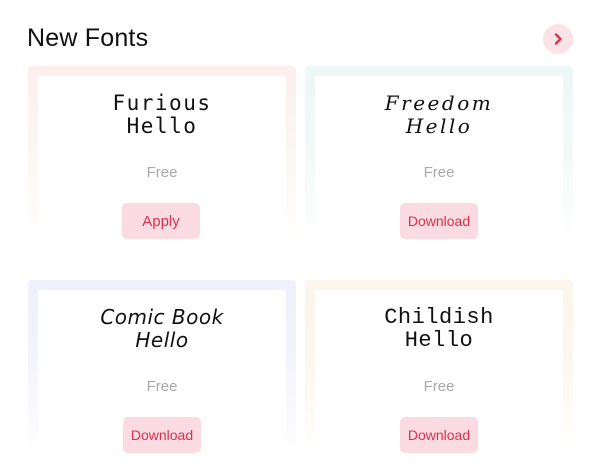  I want to click on chevron-right-icon, so click(558, 39).